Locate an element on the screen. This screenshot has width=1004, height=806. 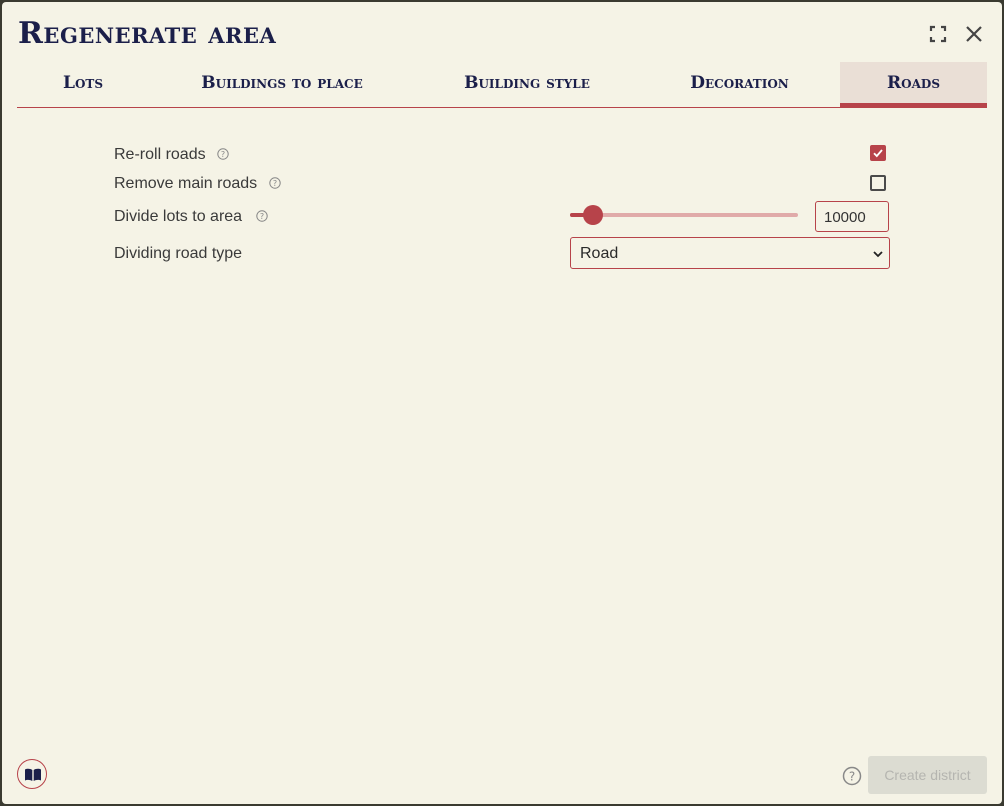
slider-thumb is located at coordinates (592, 215).